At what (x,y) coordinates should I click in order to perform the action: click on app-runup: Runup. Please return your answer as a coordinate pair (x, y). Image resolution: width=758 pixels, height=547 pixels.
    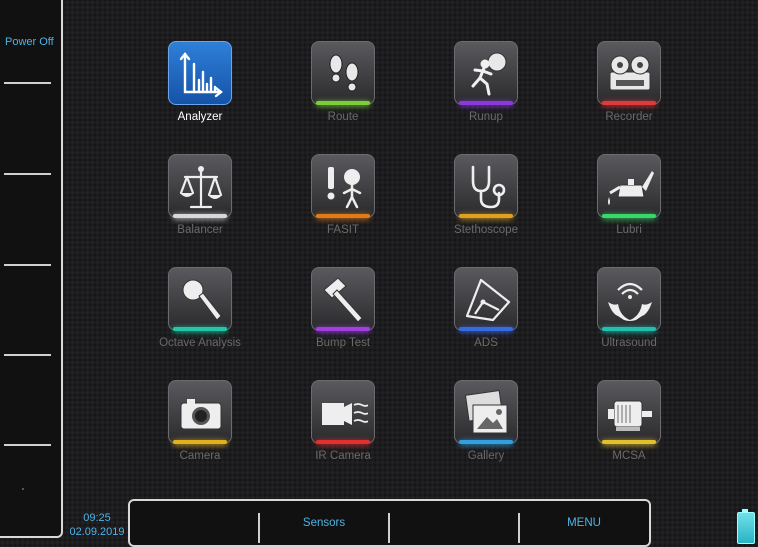
    Looking at the image, I should click on (486, 93).